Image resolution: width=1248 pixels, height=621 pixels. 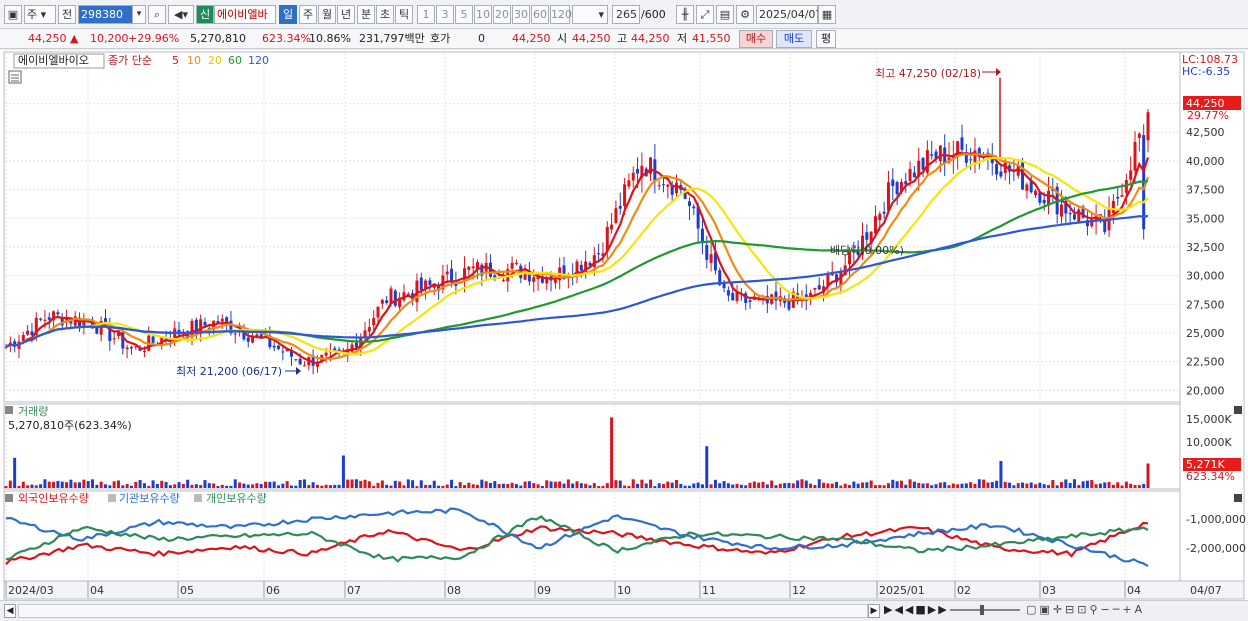 I want to click on tab-tick: 틱, so click(x=404, y=14).